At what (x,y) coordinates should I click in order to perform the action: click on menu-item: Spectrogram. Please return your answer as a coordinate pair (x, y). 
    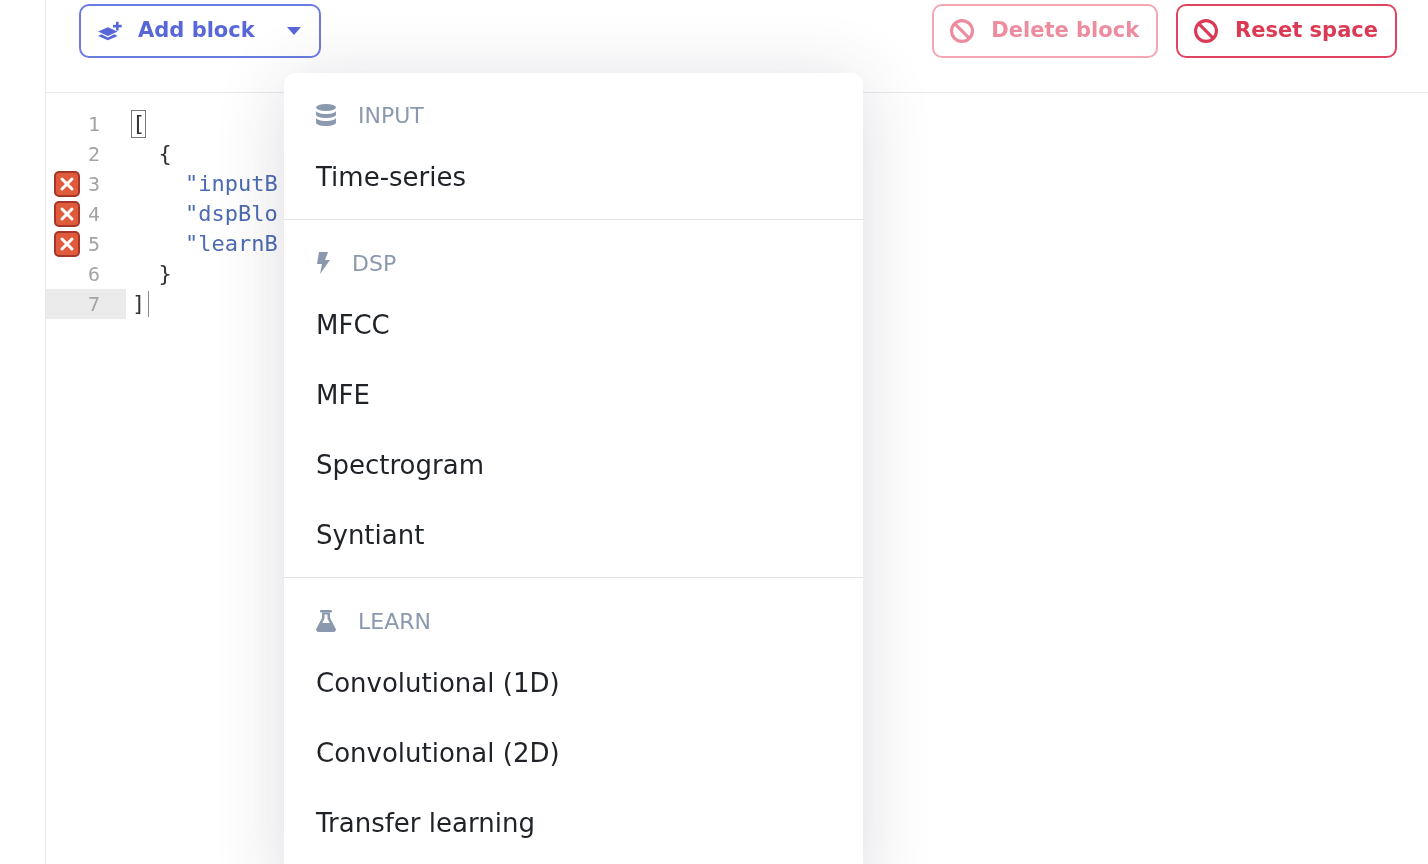
    Looking at the image, I should click on (400, 465).